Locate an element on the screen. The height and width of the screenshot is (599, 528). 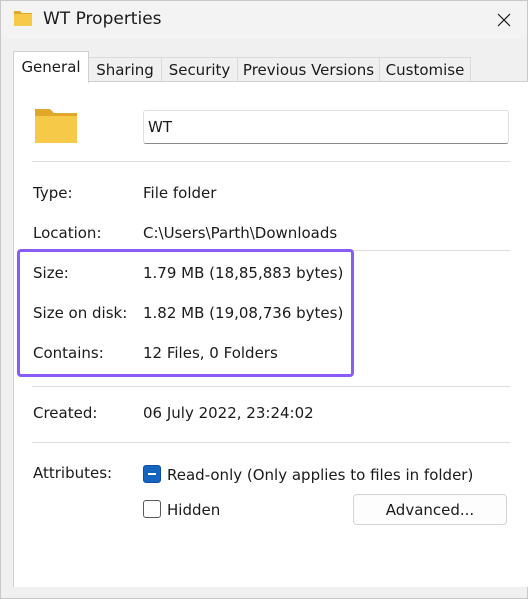
contains-label: Contains: is located at coordinates (68, 353).